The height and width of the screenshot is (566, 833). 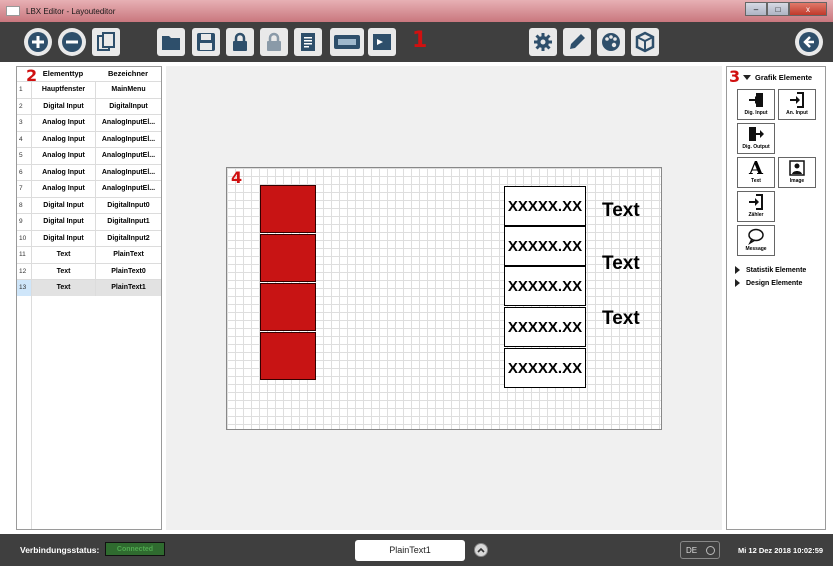 What do you see at coordinates (768, 283) in the screenshot?
I see `section-design: Design Elemente` at bounding box center [768, 283].